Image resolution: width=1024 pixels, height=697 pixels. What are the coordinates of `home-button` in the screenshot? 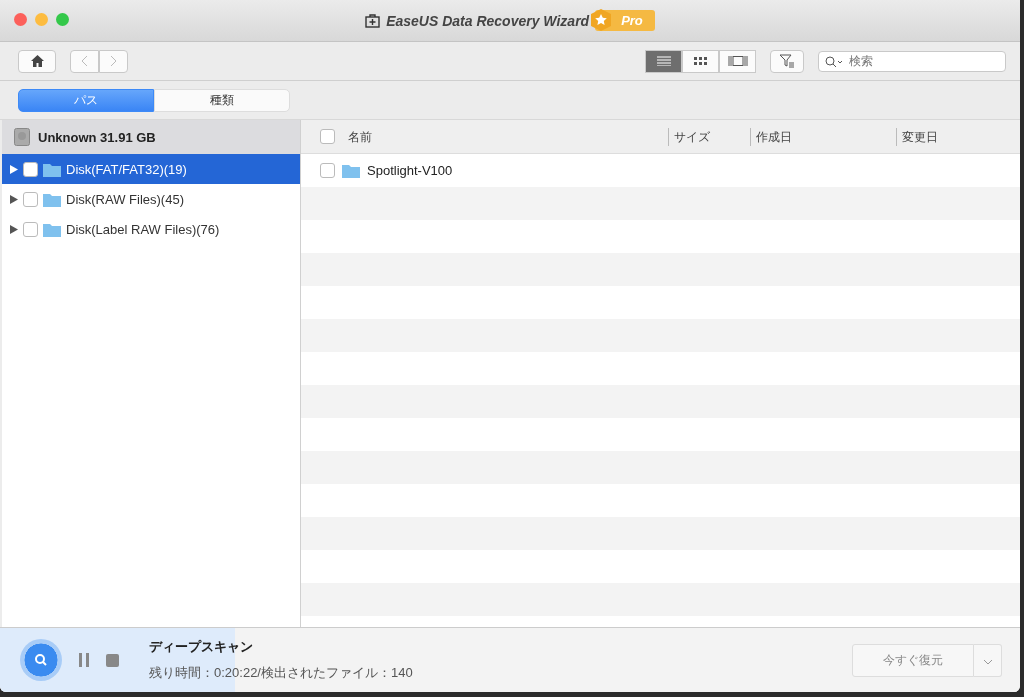 It's located at (37, 61).